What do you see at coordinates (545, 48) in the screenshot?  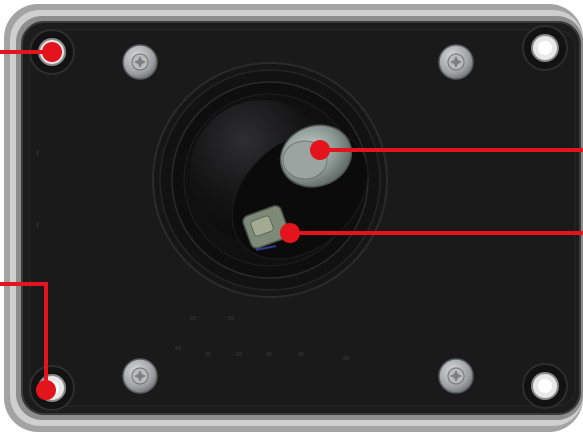 I see `corner-mount-top-right` at bounding box center [545, 48].